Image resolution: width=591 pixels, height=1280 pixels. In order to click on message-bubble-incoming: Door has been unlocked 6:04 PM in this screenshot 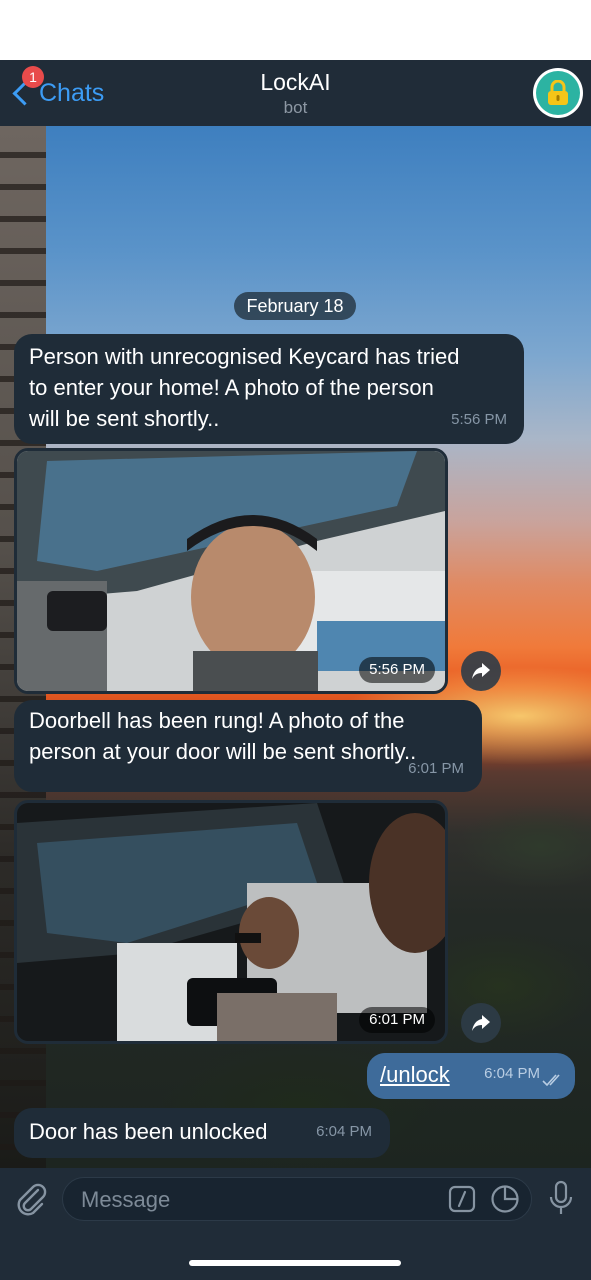, I will do `click(202, 1133)`.